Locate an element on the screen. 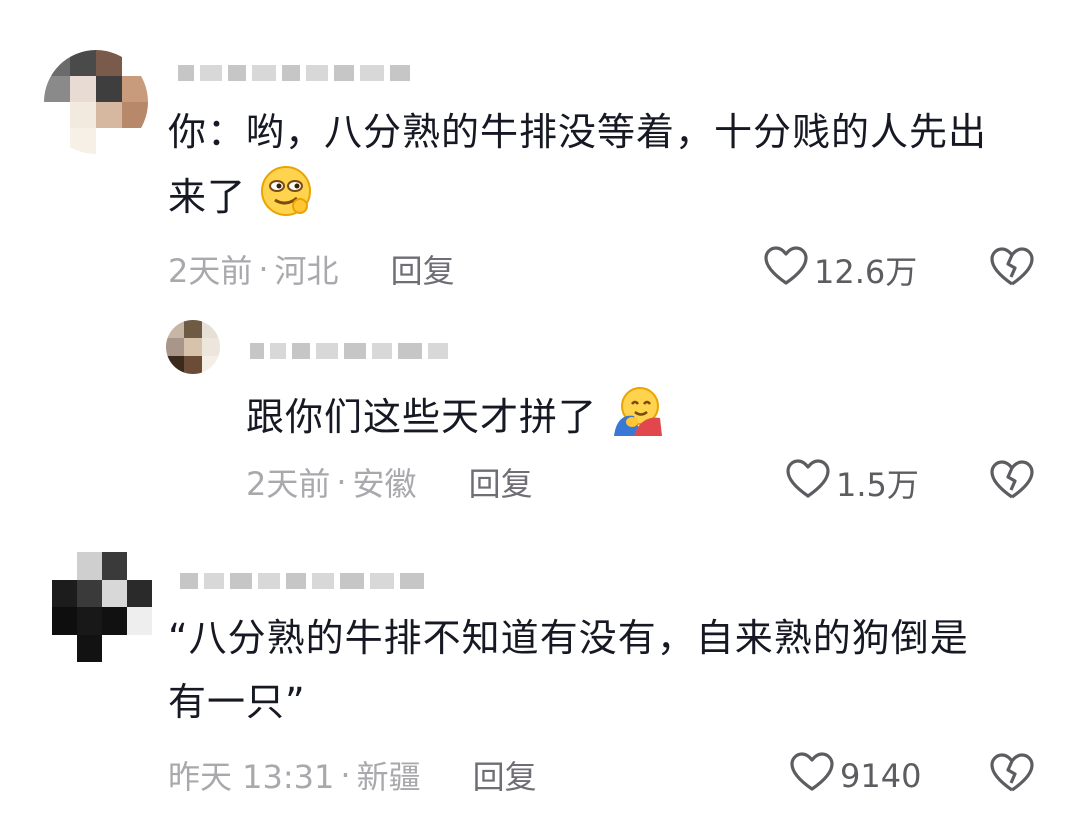 The width and height of the screenshot is (1080, 816). comment-meta: 昨天 13:31 · 新疆 回复 is located at coordinates (352, 775).